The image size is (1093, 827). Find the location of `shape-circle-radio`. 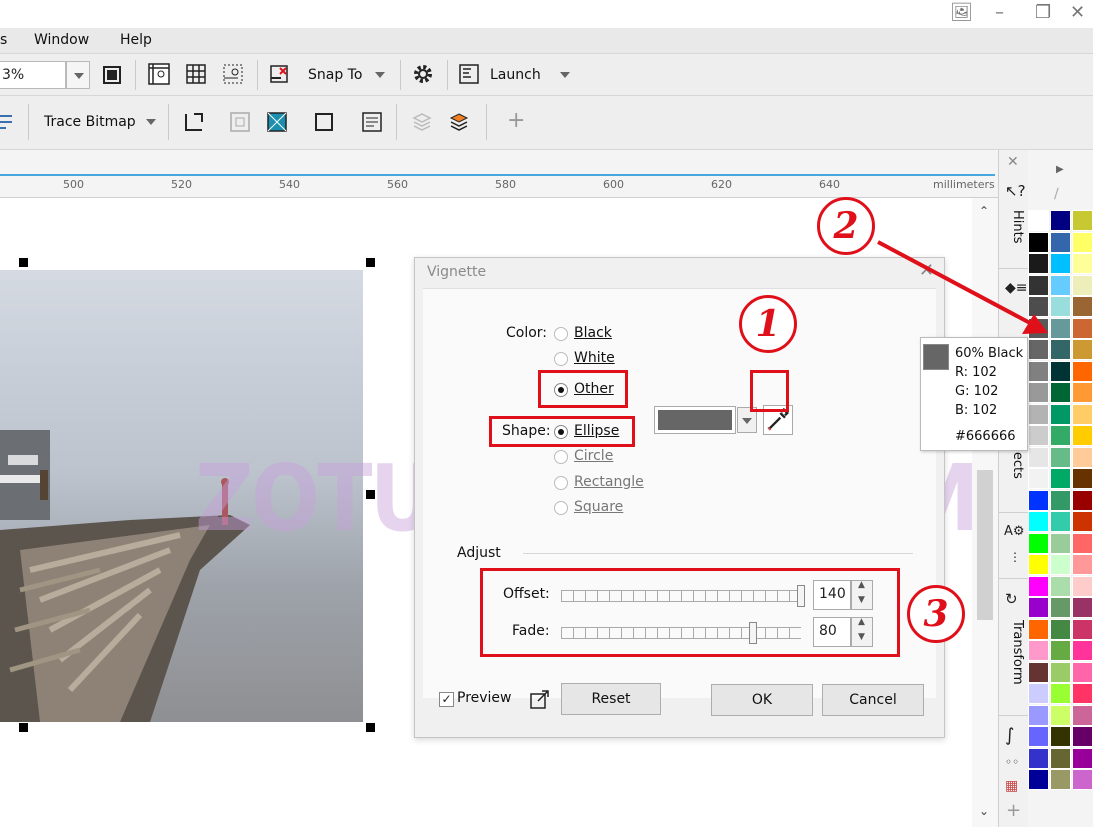

shape-circle-radio is located at coordinates (561, 457).